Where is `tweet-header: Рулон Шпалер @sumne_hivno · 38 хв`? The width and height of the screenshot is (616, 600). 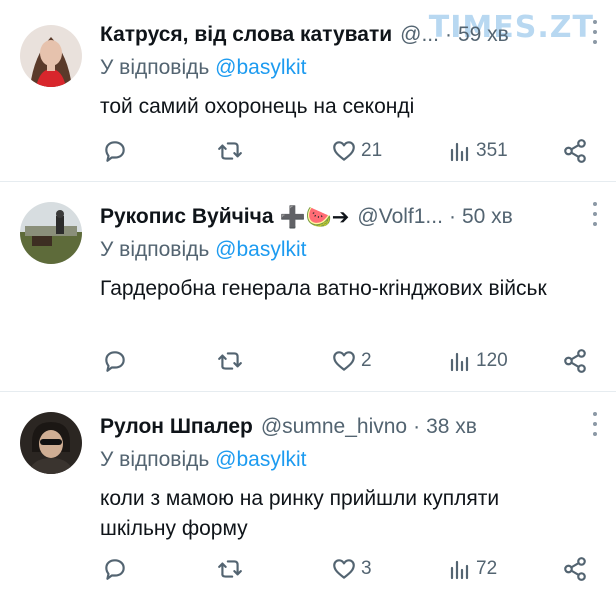 tweet-header: Рулон Шпалер @sumne_hivno · 38 хв is located at coordinates (347, 427).